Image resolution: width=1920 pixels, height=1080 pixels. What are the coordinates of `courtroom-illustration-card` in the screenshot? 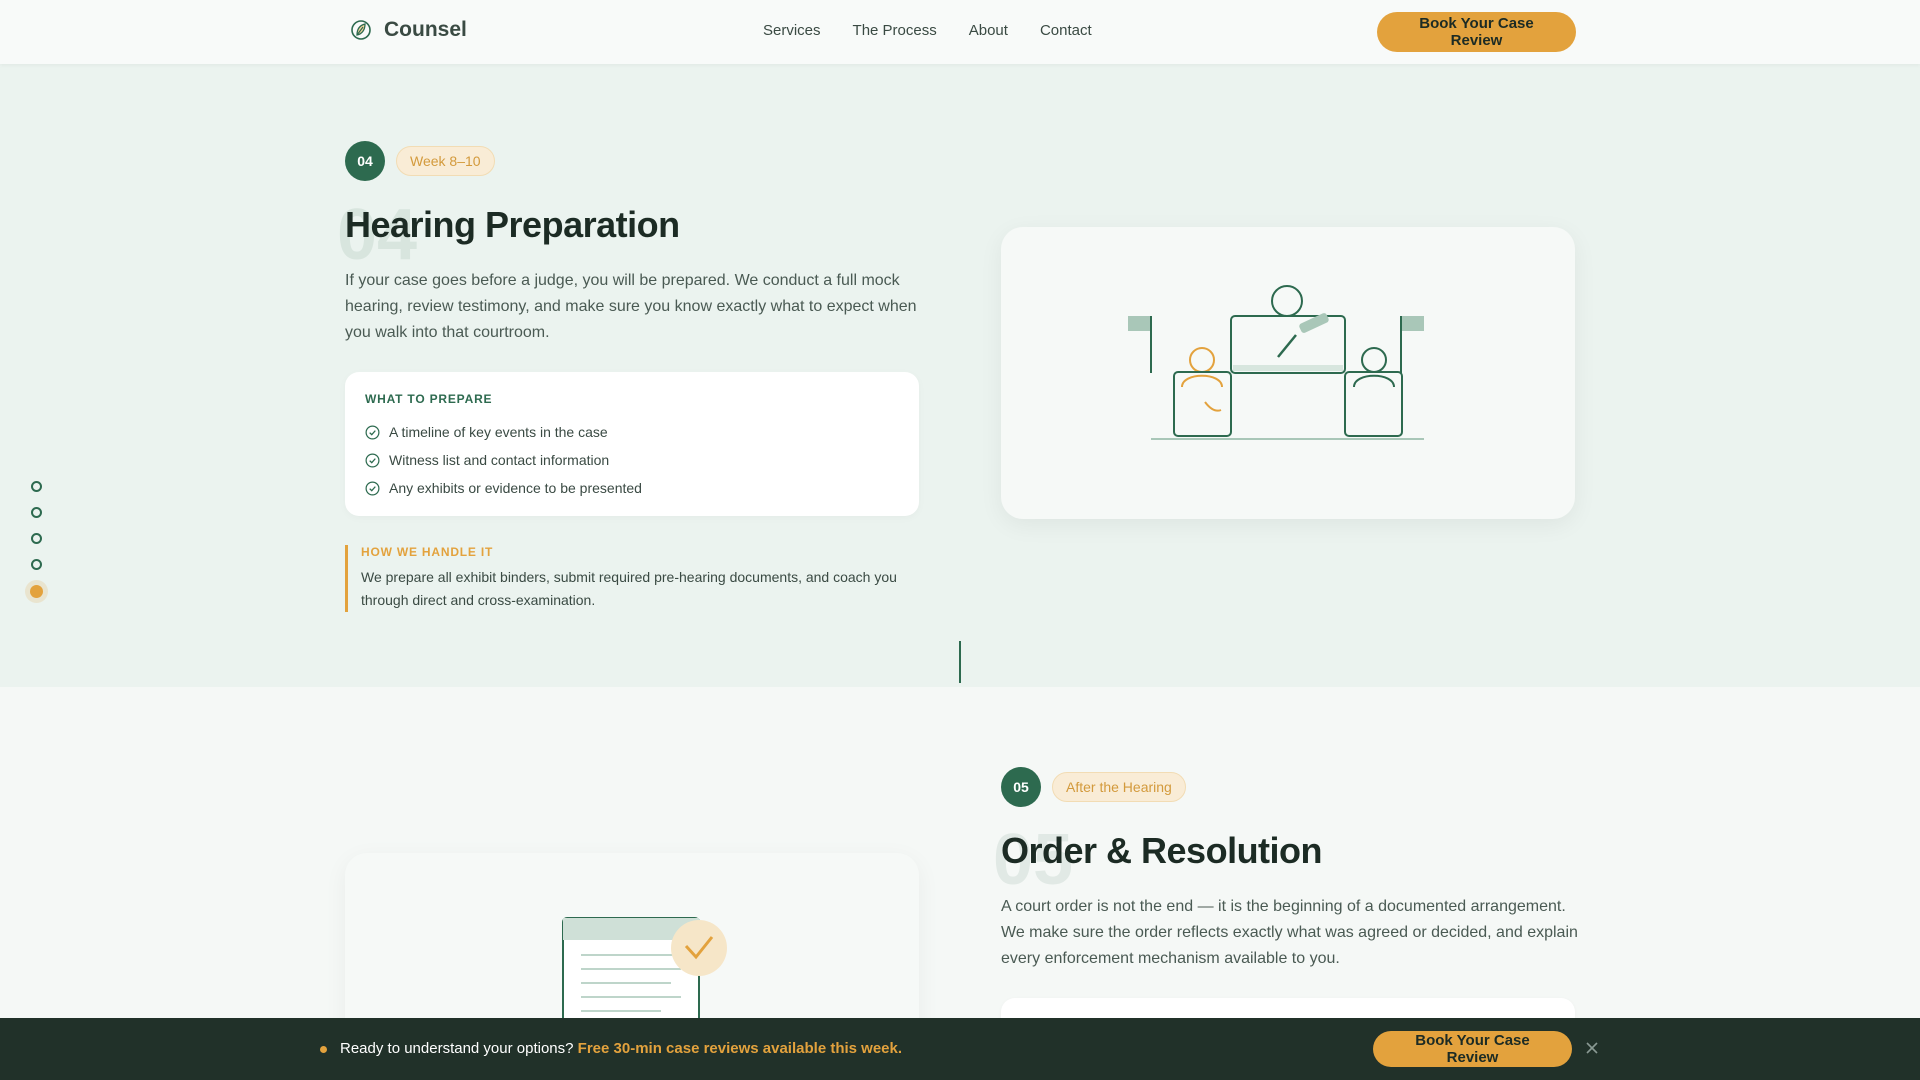 It's located at (1288, 373).